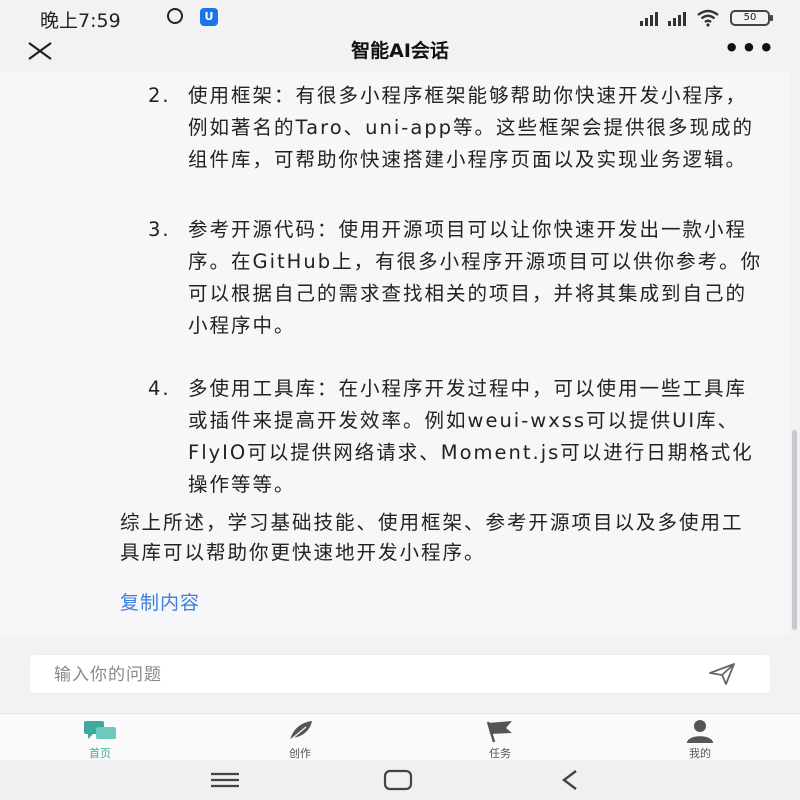 The width and height of the screenshot is (800, 800). What do you see at coordinates (159, 388) in the screenshot?
I see `list-item-number: 4.` at bounding box center [159, 388].